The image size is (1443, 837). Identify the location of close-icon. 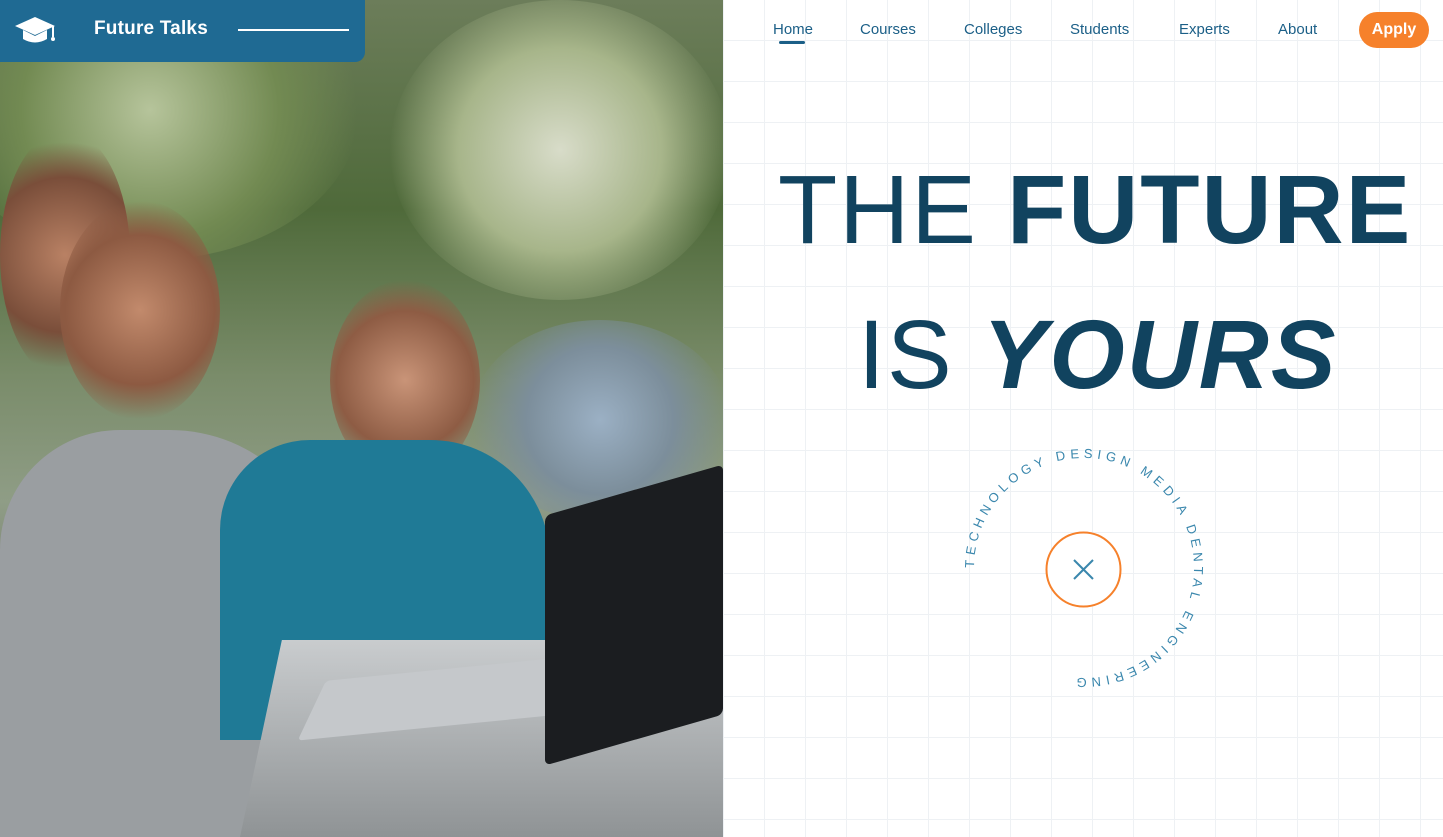
(1083, 569).